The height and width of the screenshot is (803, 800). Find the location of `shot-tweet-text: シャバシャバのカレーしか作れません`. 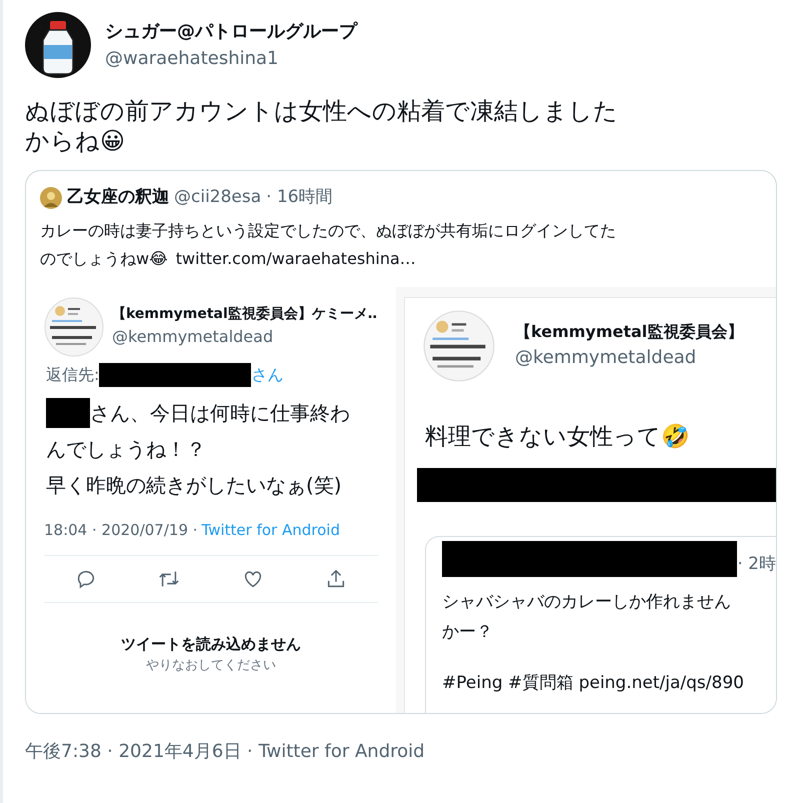

shot-tweet-text: シャバシャバのカレーしか作れません is located at coordinates (587, 602).